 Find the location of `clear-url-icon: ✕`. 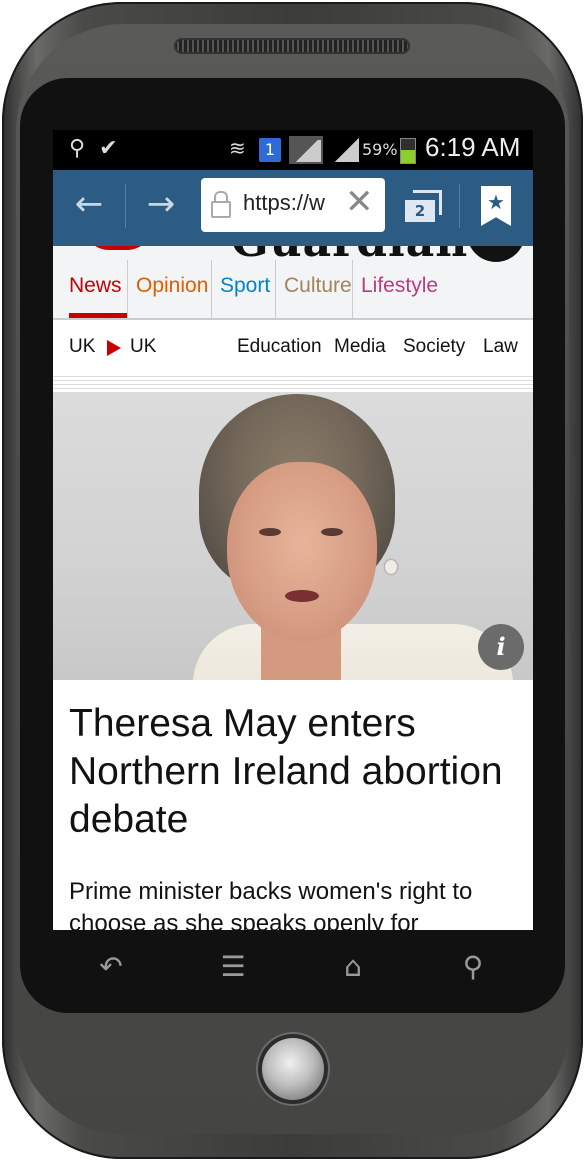

clear-url-icon: ✕ is located at coordinates (359, 202).